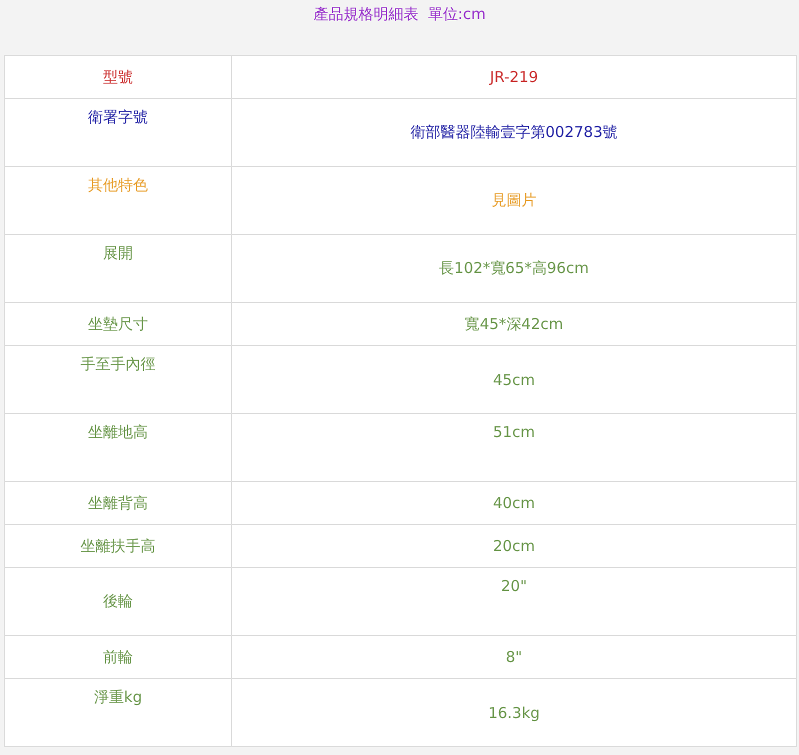  What do you see at coordinates (514, 657) in the screenshot?
I see `spec-value: 8"` at bounding box center [514, 657].